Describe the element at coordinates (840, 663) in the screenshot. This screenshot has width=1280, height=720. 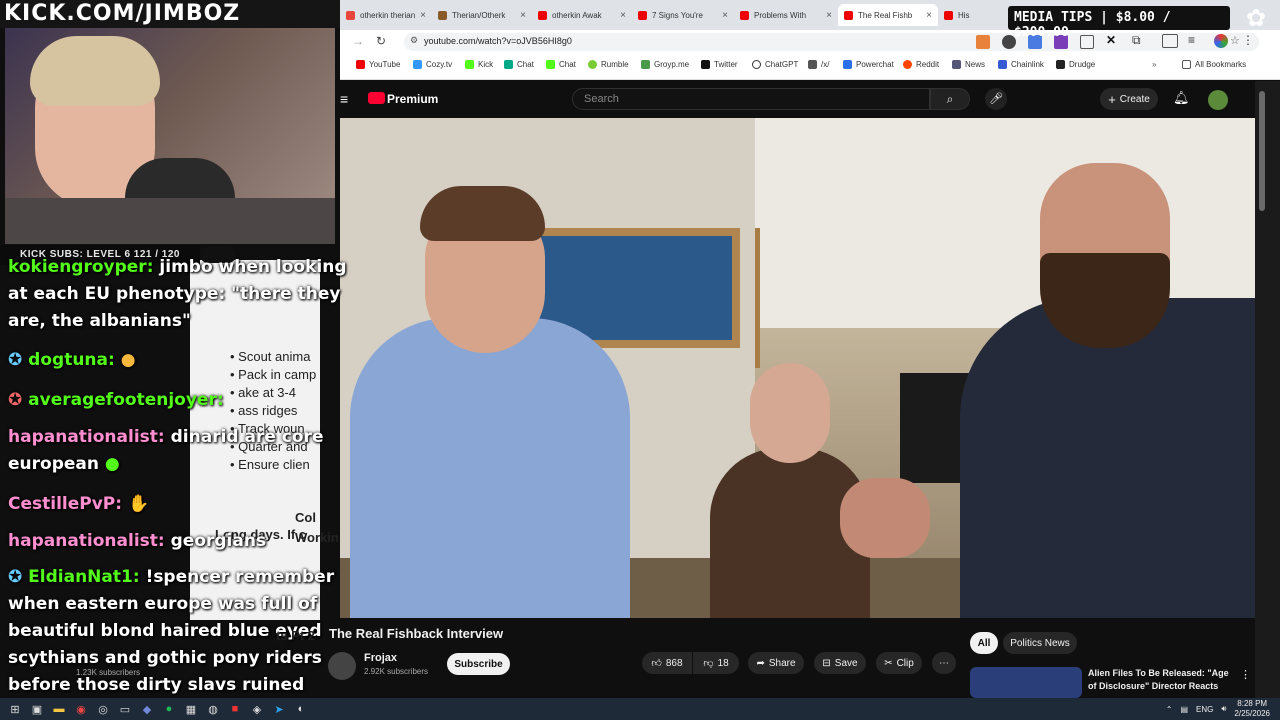
I see `save-button: ⊟ Save` at that location.